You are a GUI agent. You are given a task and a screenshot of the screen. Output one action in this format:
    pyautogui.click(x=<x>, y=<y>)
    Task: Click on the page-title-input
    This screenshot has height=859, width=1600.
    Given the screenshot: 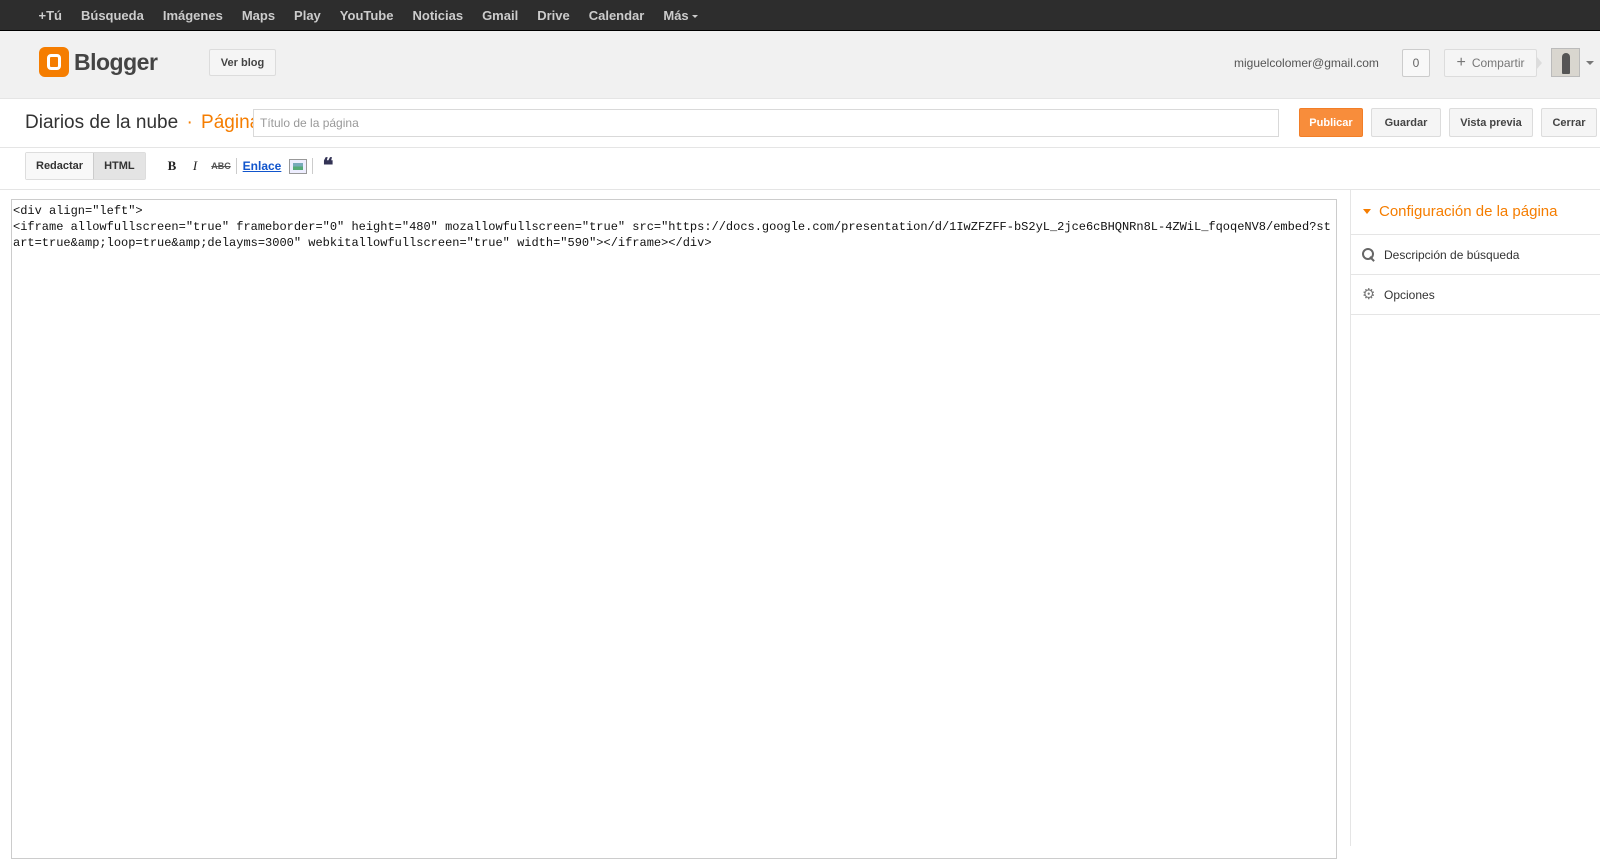 What is the action you would take?
    pyautogui.click(x=766, y=123)
    